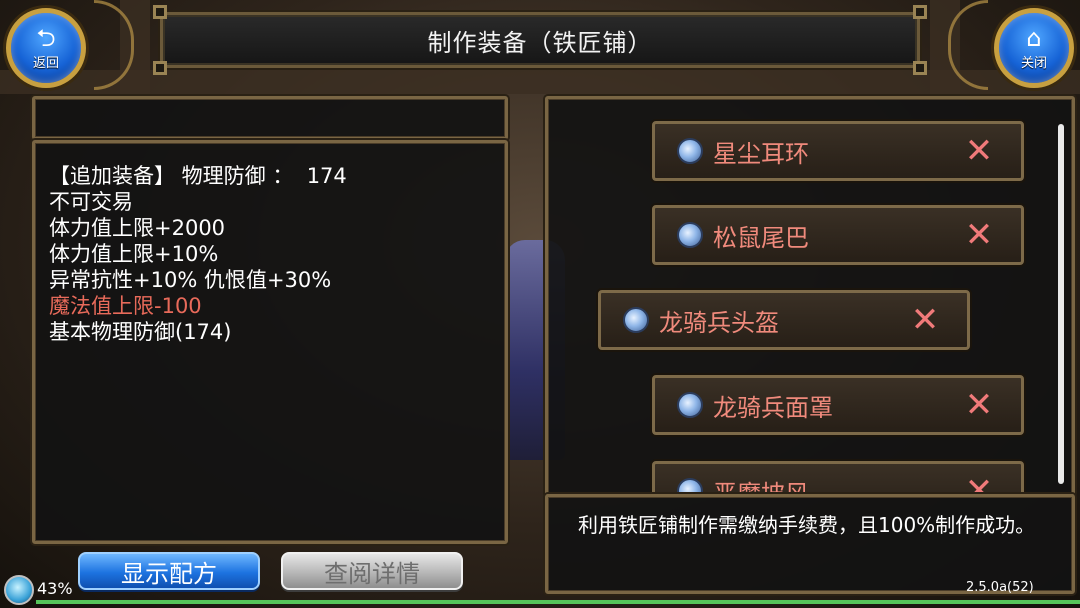  Describe the element at coordinates (19, 590) in the screenshot. I see `status-orb-icon` at that location.